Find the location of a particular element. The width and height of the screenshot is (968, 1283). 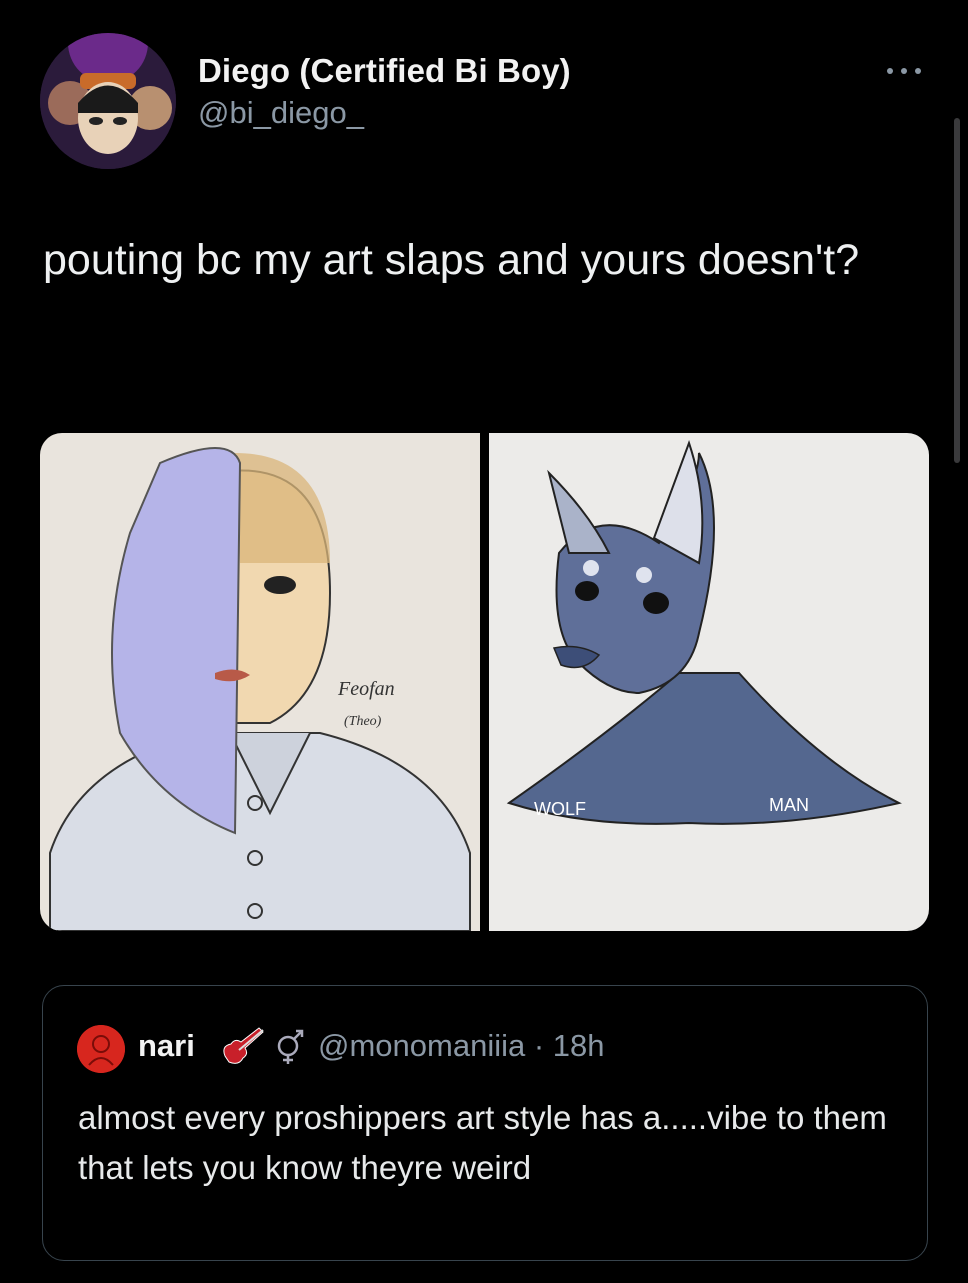

quote-author-avatar is located at coordinates (101, 1049).